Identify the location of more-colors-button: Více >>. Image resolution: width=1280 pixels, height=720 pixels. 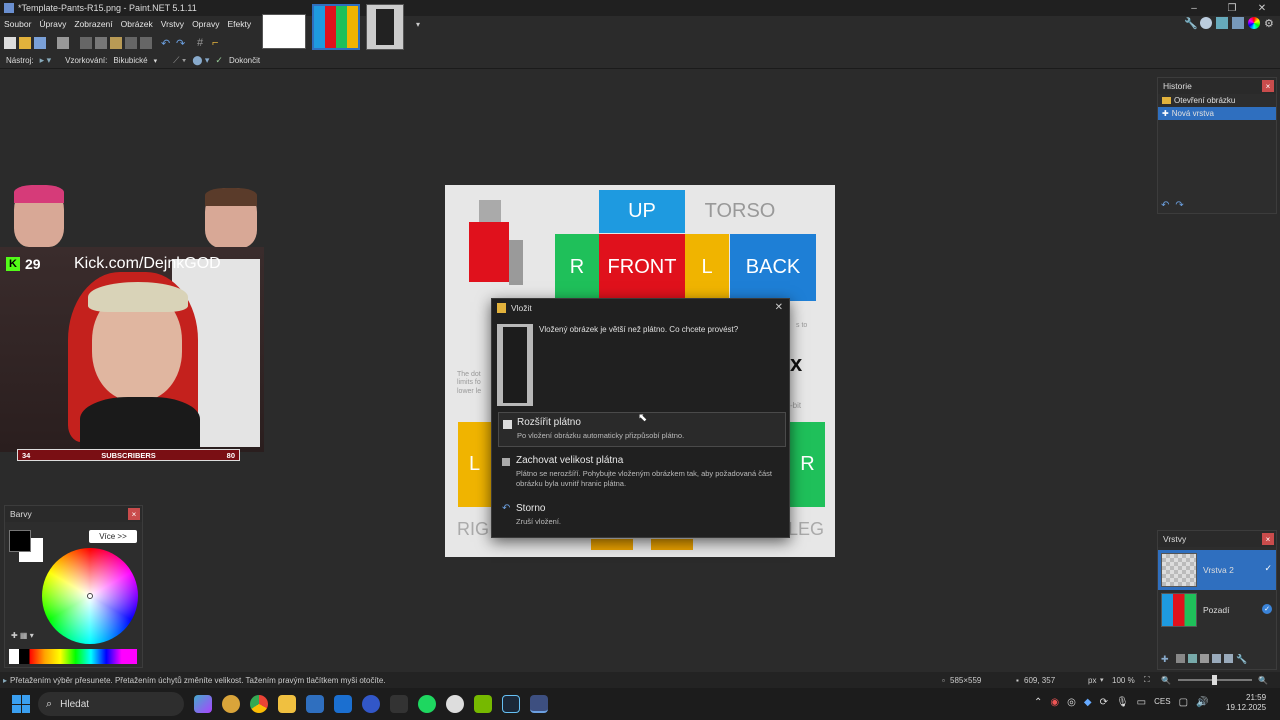
(113, 536).